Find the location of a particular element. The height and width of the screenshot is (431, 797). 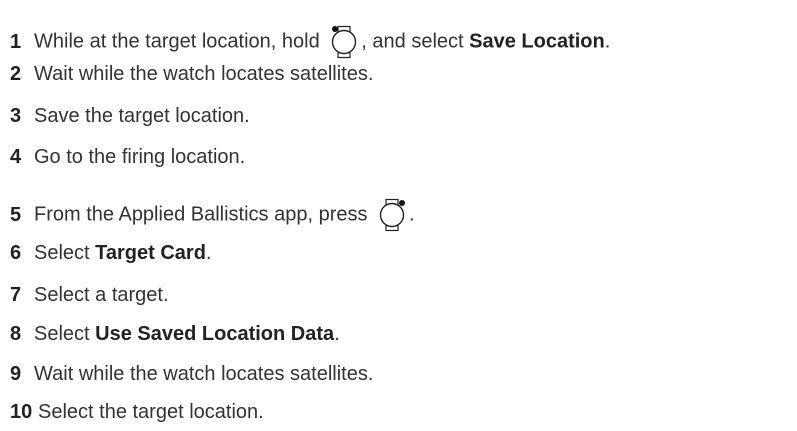

step-text: Select a target. is located at coordinates (101, 295).